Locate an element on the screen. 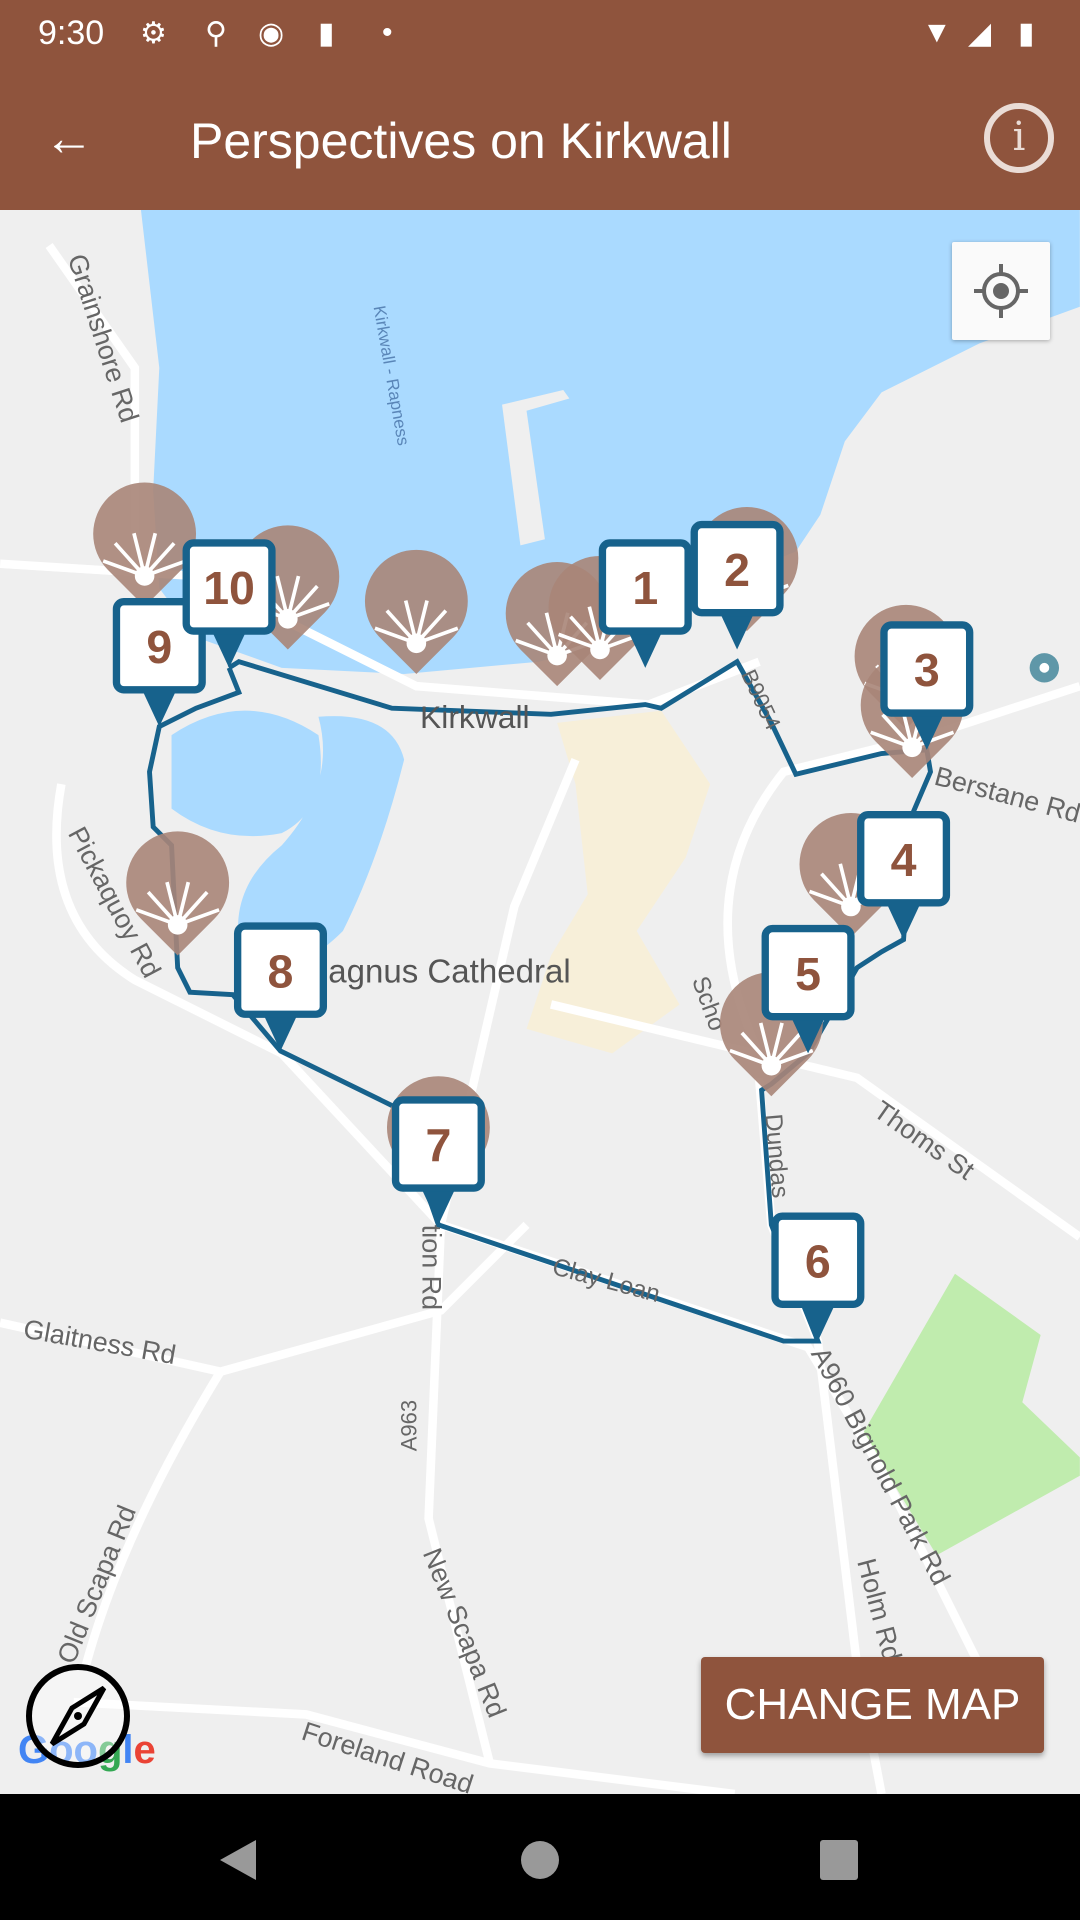 This screenshot has height=1920, width=1080. stop-number: 5 is located at coordinates (808, 974).